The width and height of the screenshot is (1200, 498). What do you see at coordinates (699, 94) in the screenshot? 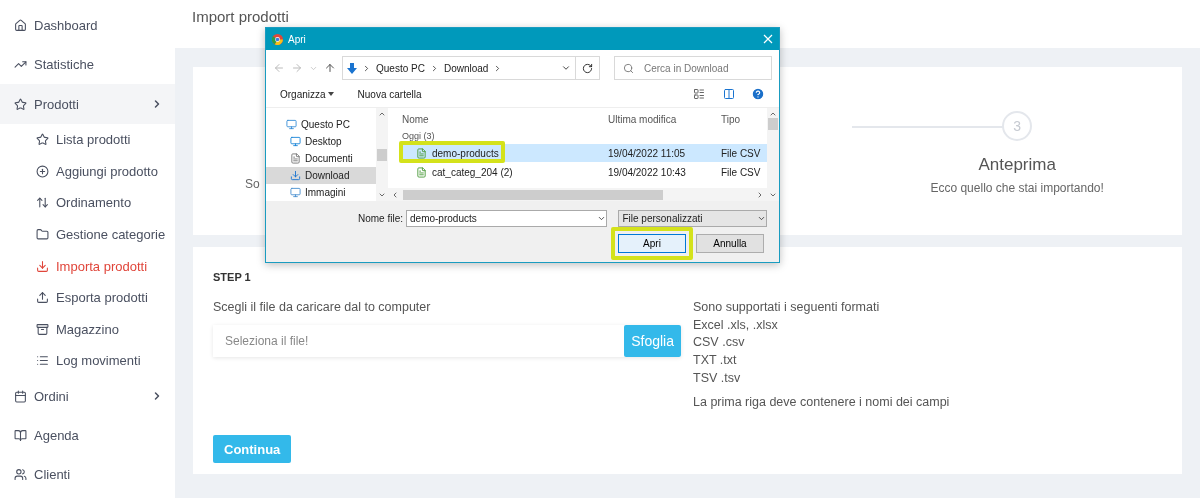
I see `view-icon` at bounding box center [699, 94].